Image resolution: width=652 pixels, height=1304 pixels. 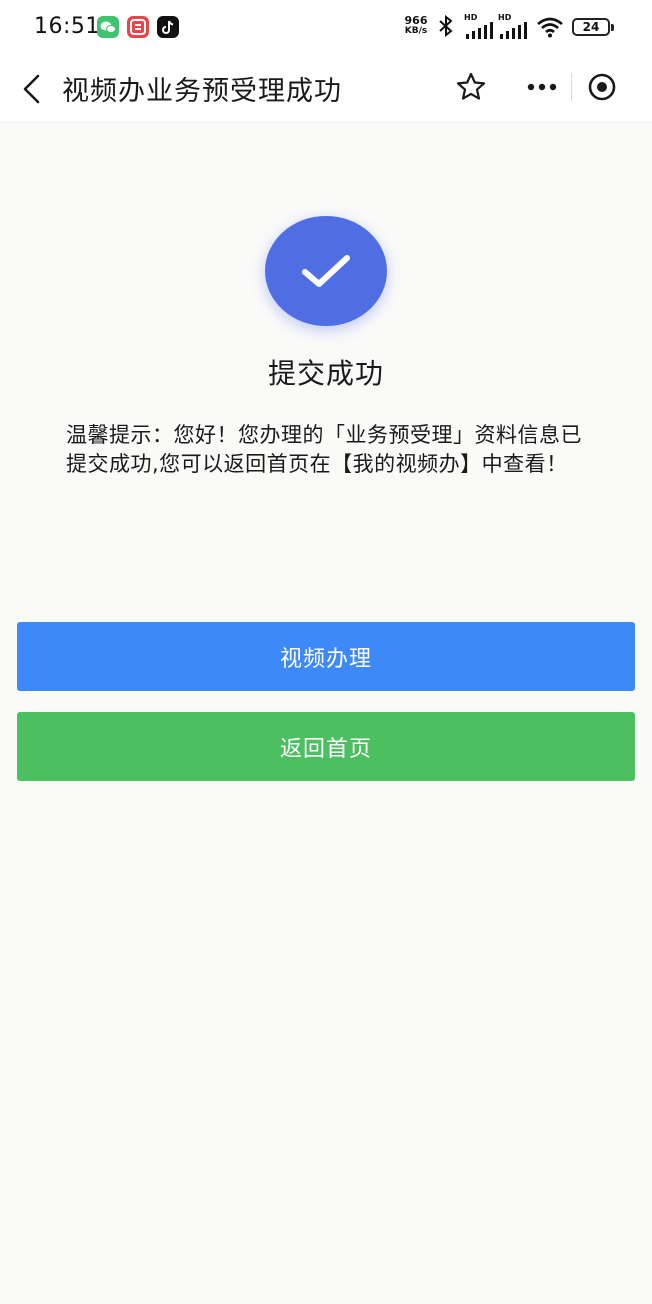 What do you see at coordinates (326, 656) in the screenshot?
I see `video-handle-button: 视频办理` at bounding box center [326, 656].